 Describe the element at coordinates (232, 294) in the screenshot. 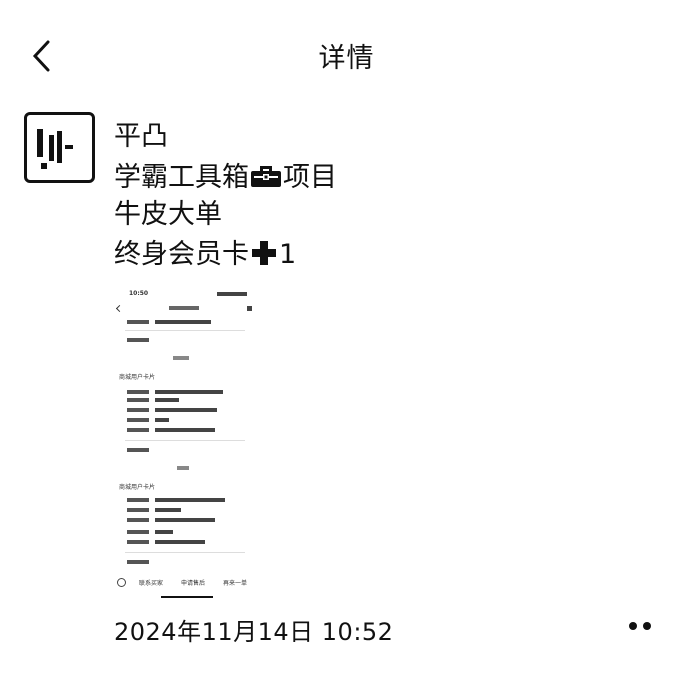

I see `shot-status-icons` at that location.